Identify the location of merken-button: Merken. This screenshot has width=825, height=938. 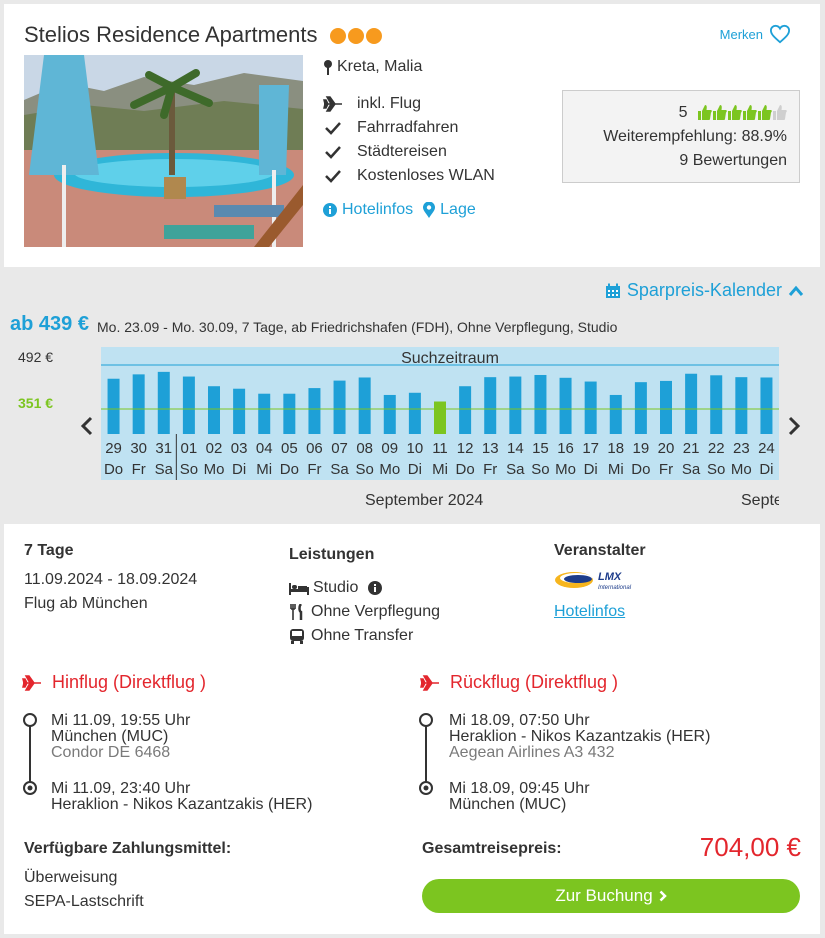
(755, 34).